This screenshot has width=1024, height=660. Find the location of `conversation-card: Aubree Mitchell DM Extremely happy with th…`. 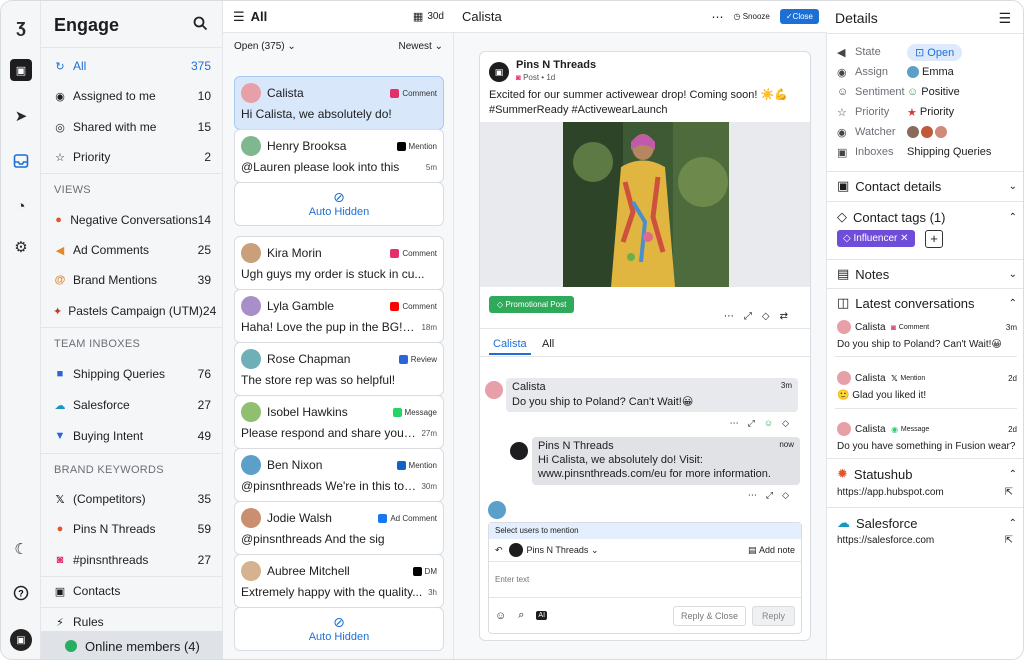

conversation-card: Aubree Mitchell DM Extremely happy with th… is located at coordinates (339, 581).